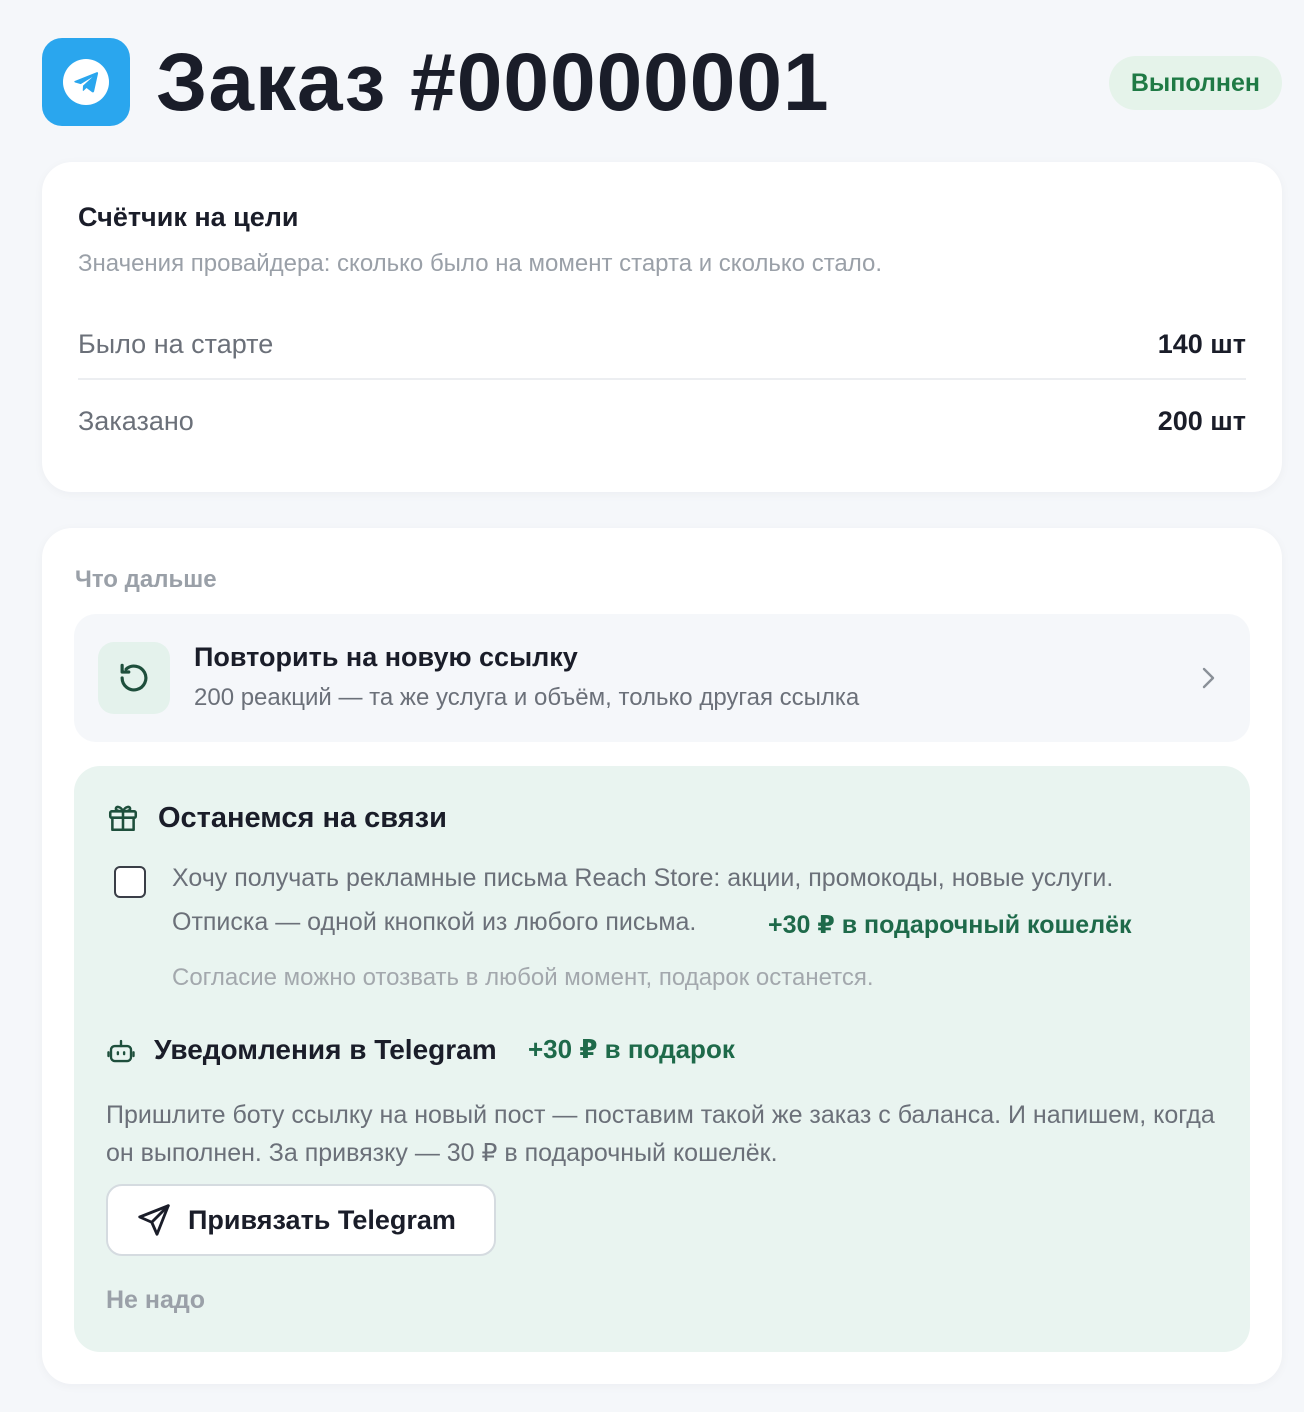  I want to click on consent-bonus: +30 ₽ в подарочный кошелёк, so click(950, 925).